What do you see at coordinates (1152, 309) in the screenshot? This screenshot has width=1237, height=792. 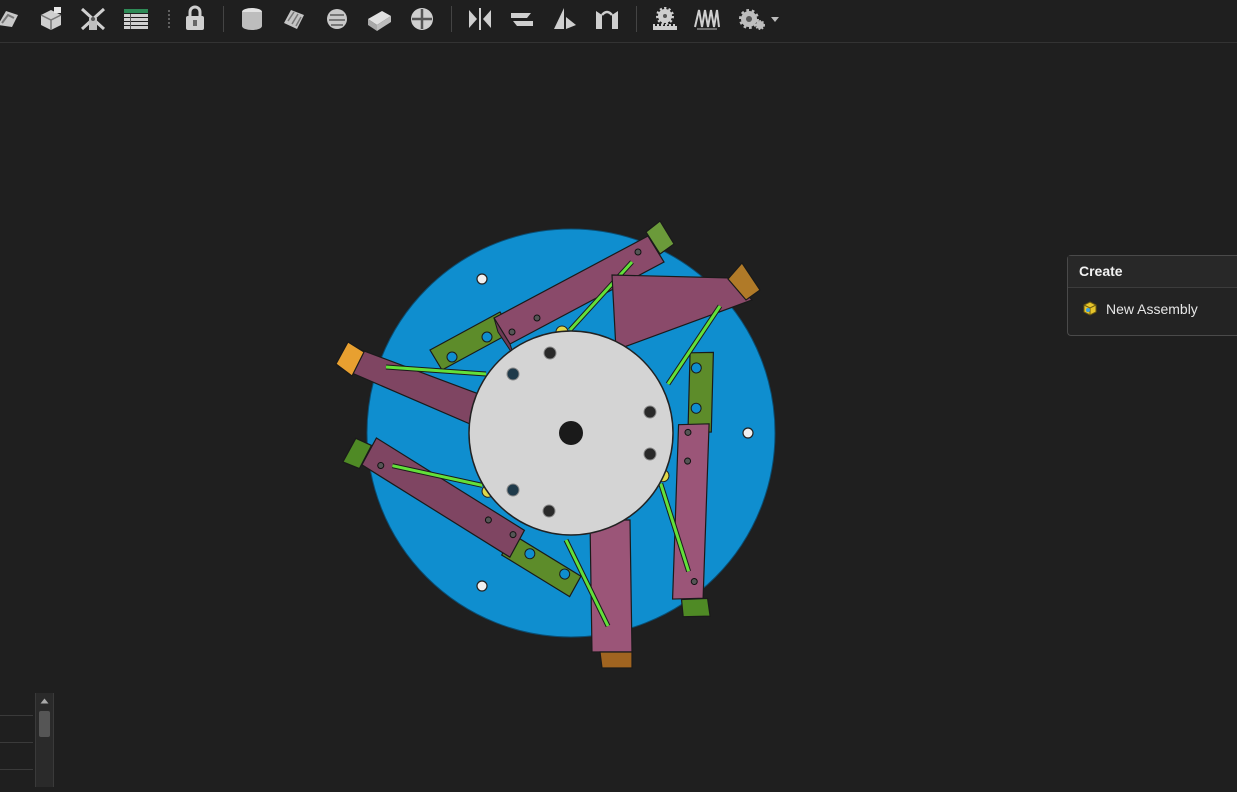 I see `new-assembly-label: New Assembly` at bounding box center [1152, 309].